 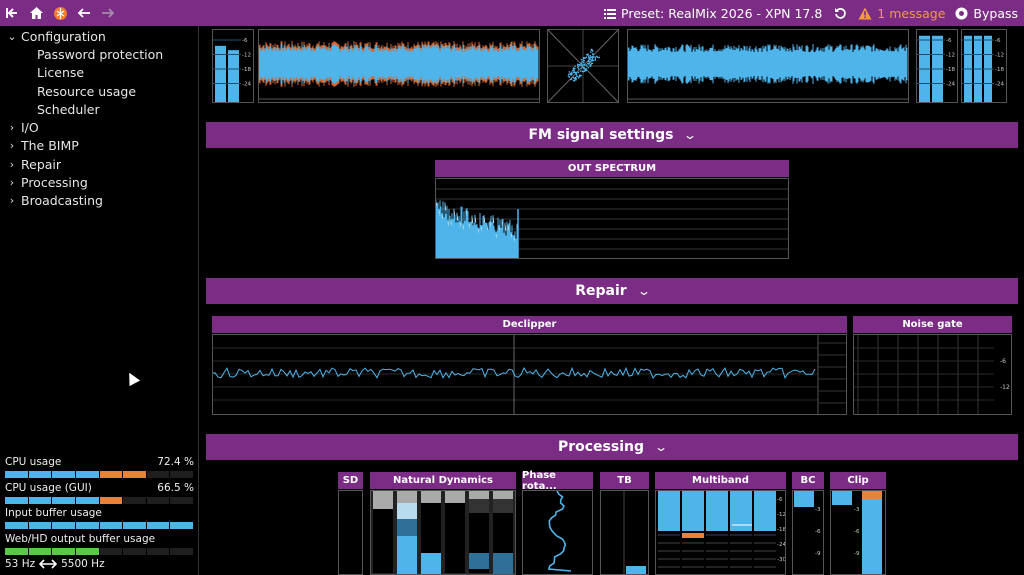 What do you see at coordinates (99, 164) in the screenshot?
I see `nav-item-repair: › Repair` at bounding box center [99, 164].